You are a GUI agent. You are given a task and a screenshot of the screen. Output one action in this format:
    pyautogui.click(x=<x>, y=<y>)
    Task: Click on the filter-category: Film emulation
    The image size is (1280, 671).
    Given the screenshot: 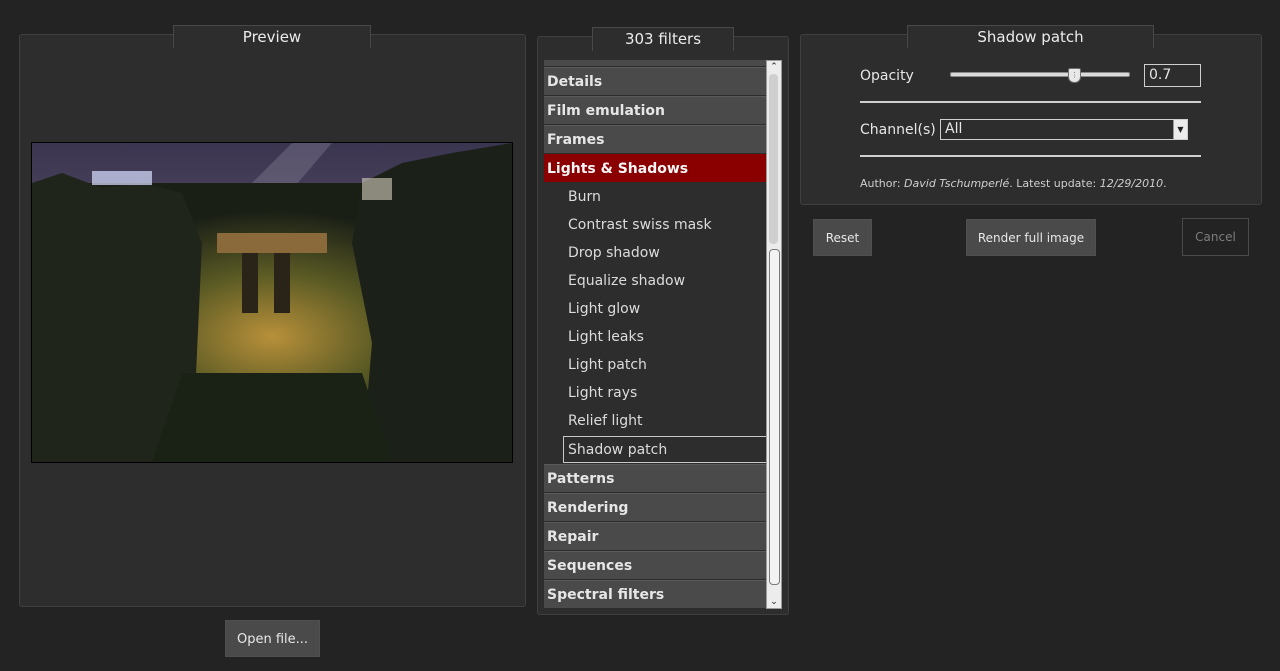 What is the action you would take?
    pyautogui.click(x=655, y=110)
    